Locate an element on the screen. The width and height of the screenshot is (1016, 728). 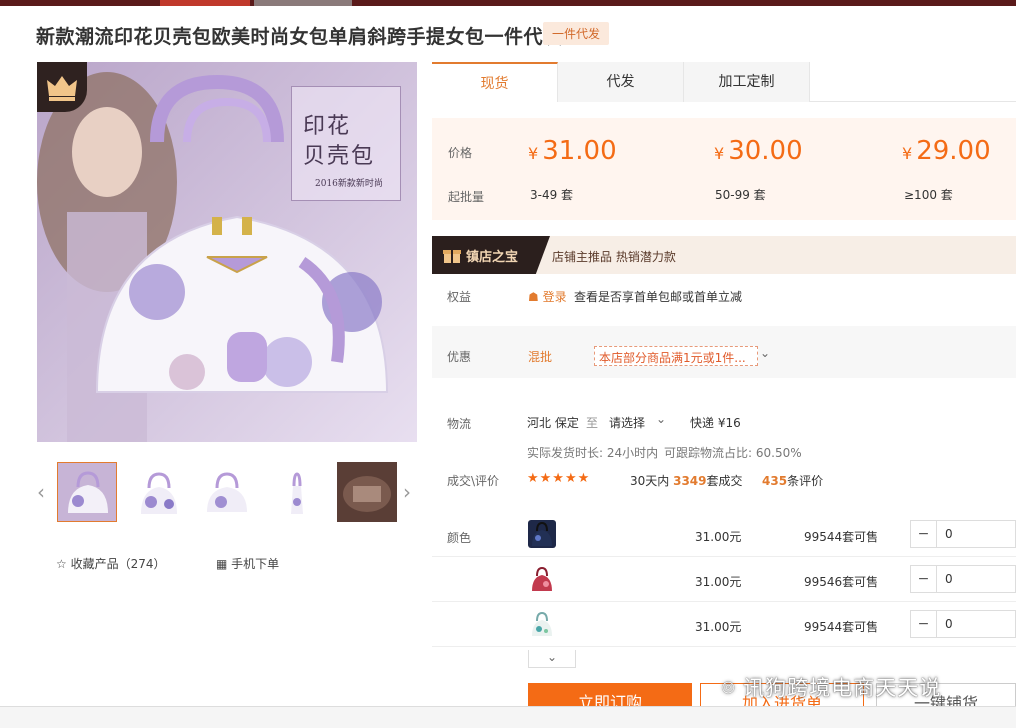
crown-badge is located at coordinates (62, 87).